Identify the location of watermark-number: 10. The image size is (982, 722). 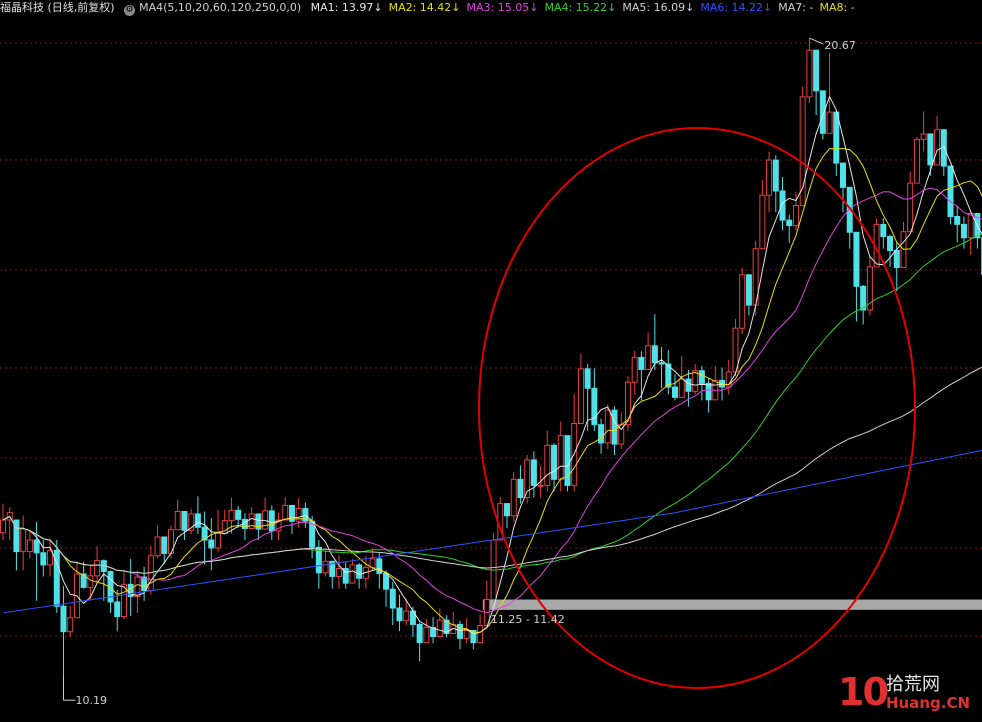
(863, 692).